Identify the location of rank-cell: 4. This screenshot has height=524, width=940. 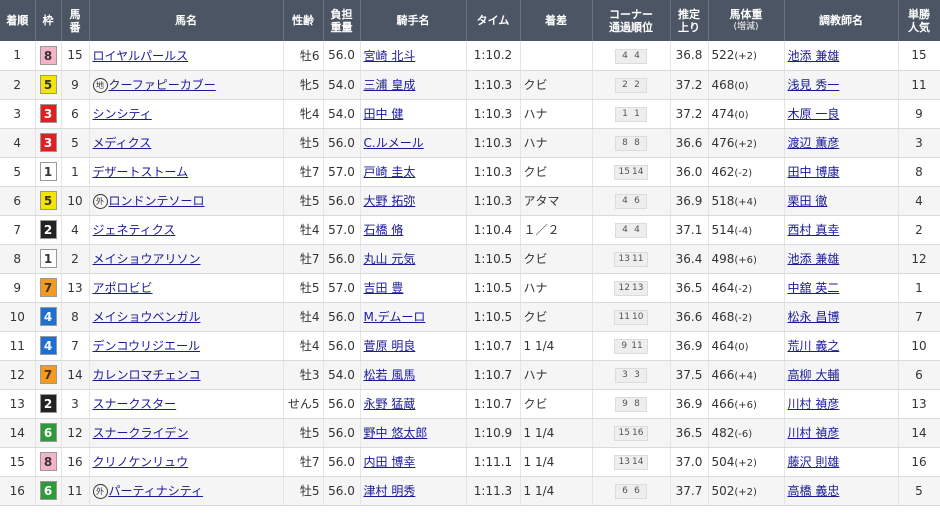
(18, 143).